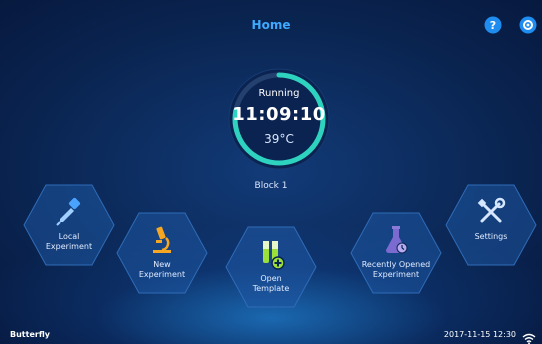  What do you see at coordinates (279, 114) in the screenshot?
I see `run-timer: 11:09:10` at bounding box center [279, 114].